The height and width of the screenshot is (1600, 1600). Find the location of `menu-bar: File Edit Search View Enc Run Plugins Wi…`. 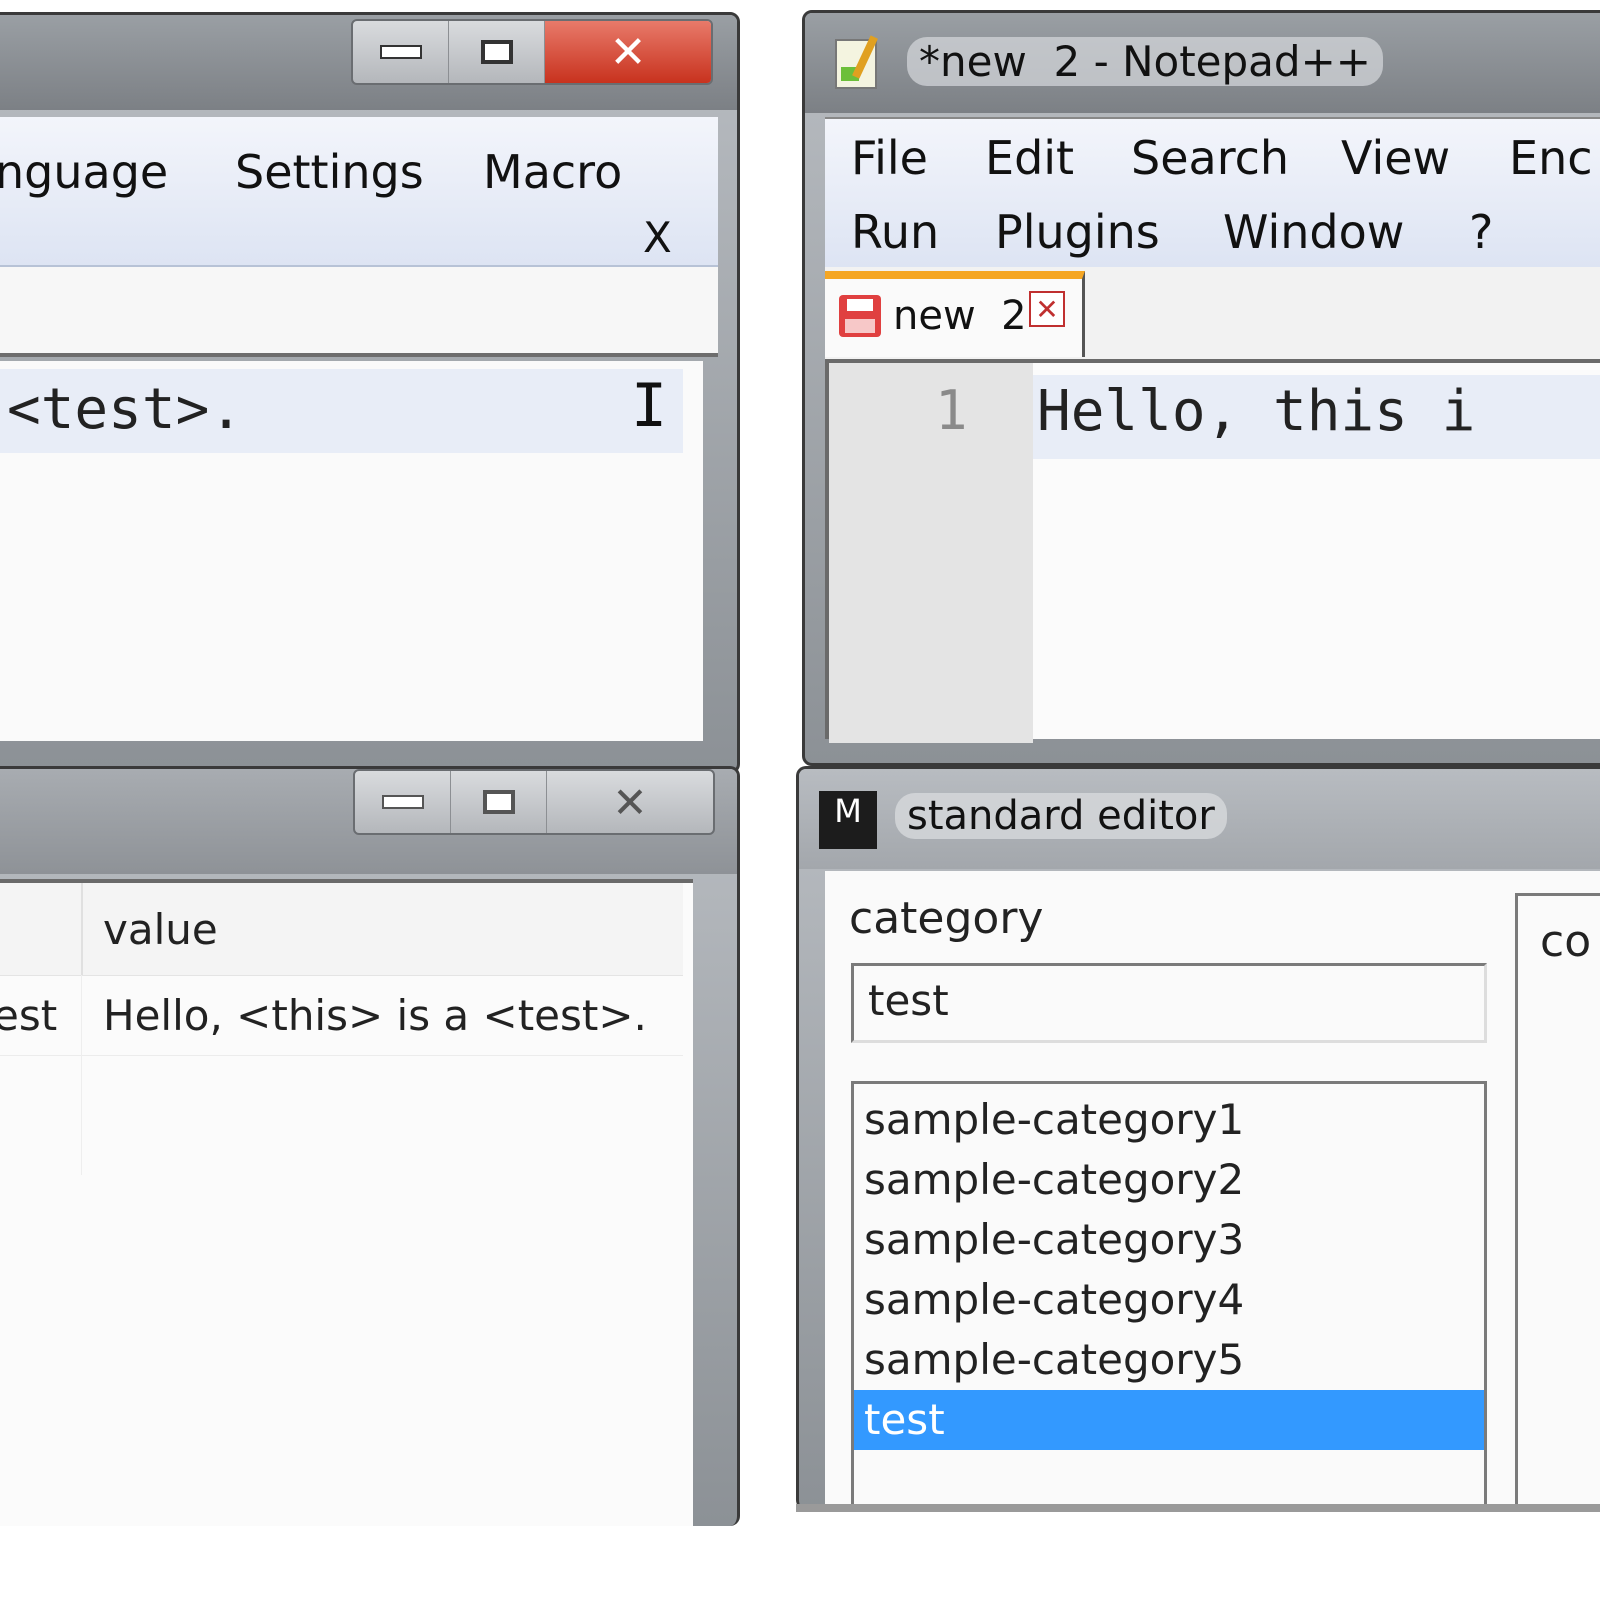

menu-bar: File Edit Search View Enc Run Plugins Wi… is located at coordinates (1212, 192).